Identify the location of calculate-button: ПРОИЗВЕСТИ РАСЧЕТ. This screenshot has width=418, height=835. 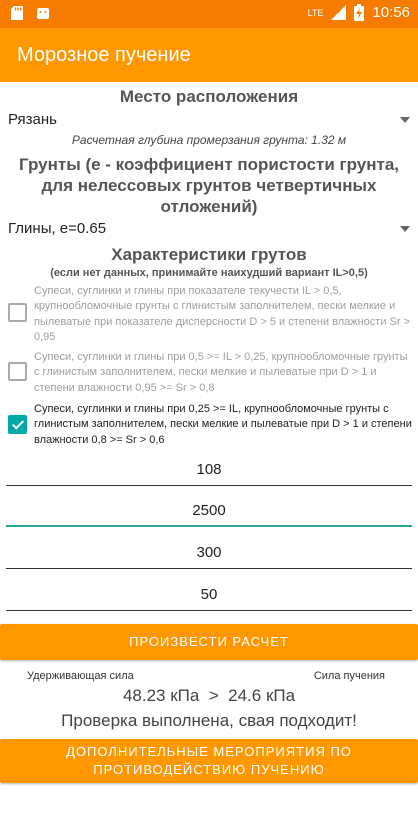
(209, 642).